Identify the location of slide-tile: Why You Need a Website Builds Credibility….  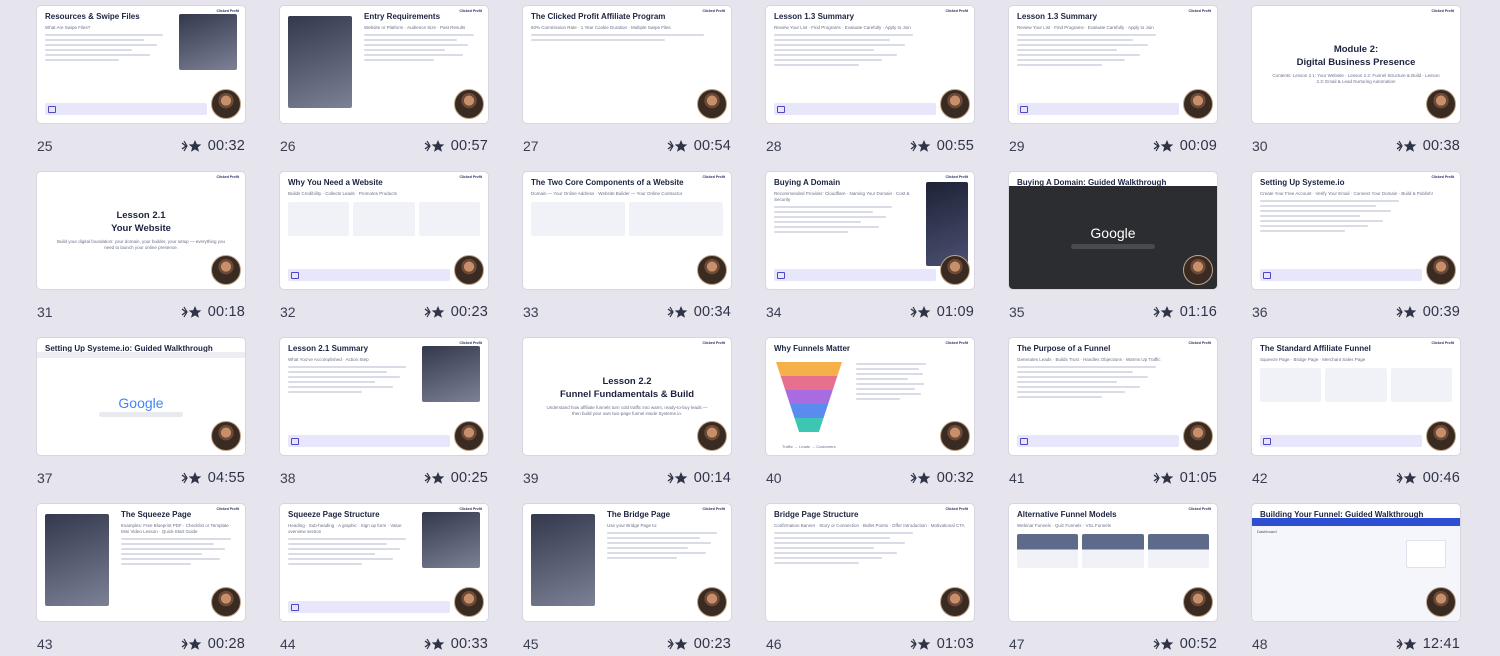
(384, 255).